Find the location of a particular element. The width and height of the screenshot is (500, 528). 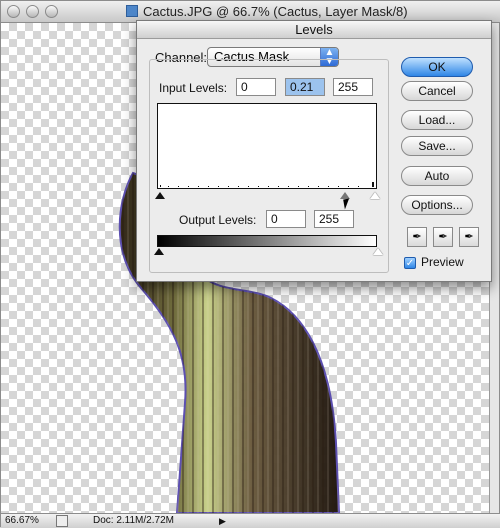

input-black-field: 0 is located at coordinates (256, 87).